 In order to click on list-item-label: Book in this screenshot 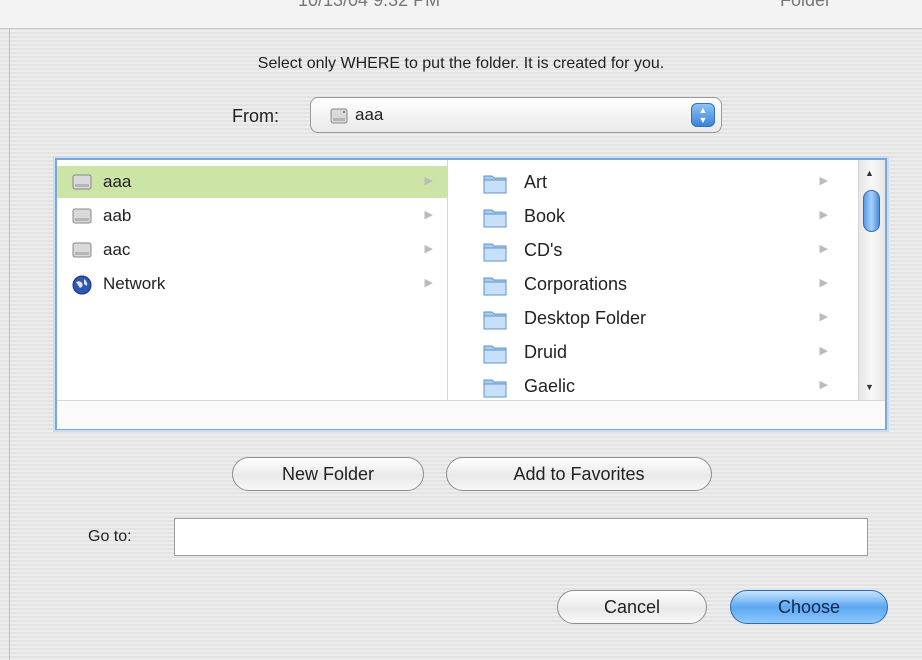, I will do `click(545, 216)`.